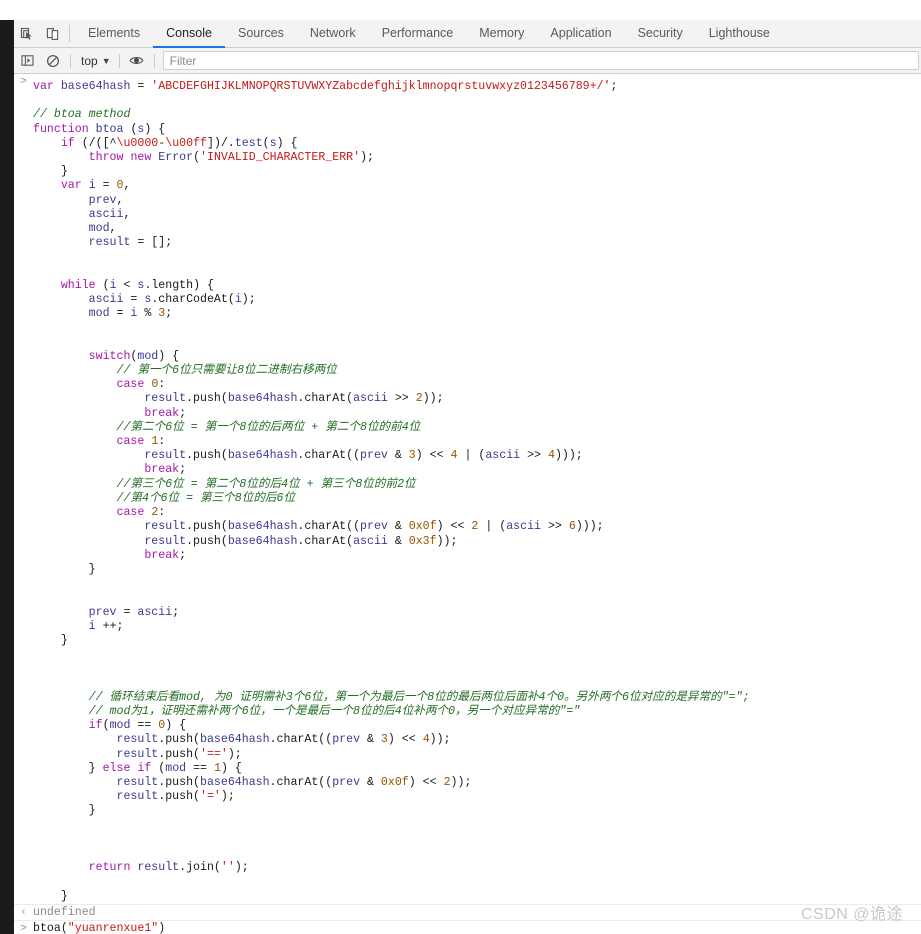  I want to click on input-expression: btoa("yuanrenxue1"), so click(99, 927).